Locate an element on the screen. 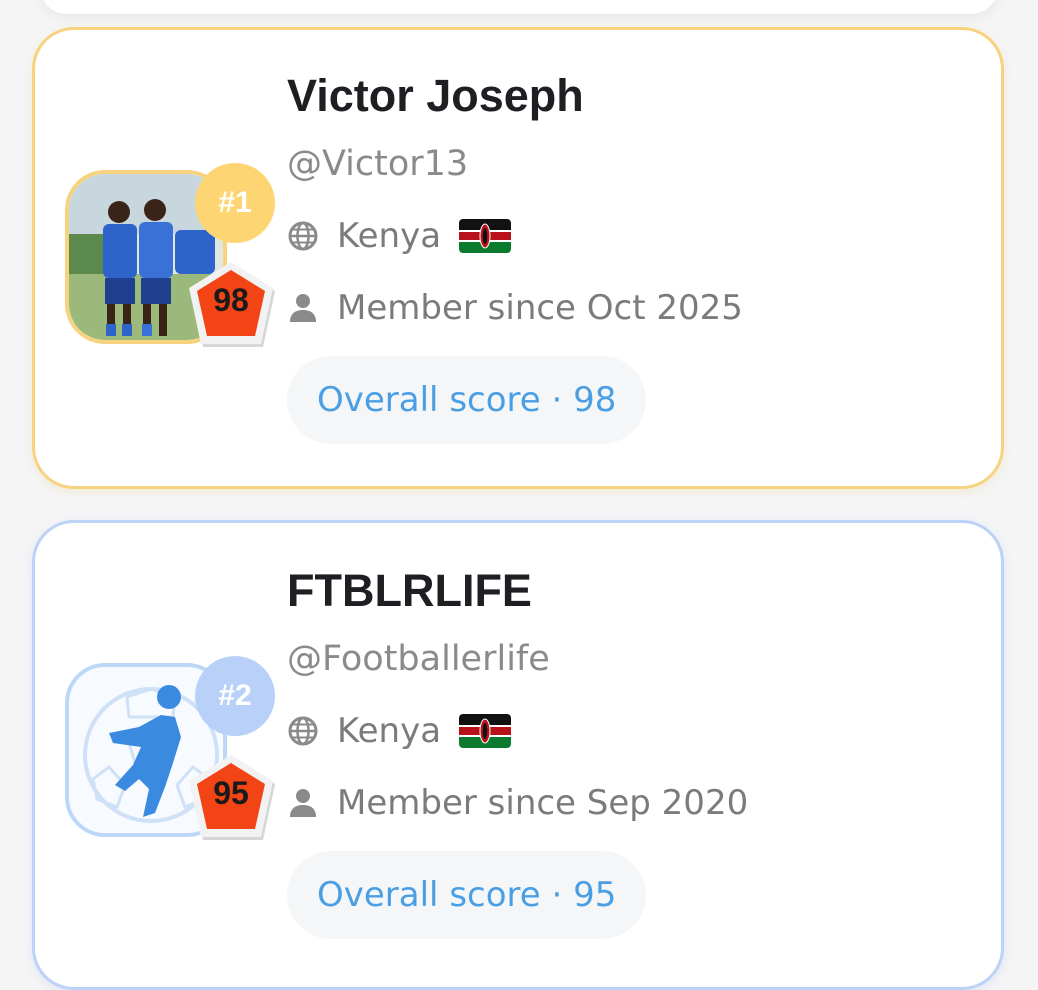 The height and width of the screenshot is (990, 1038). player-name: Victor Joseph is located at coordinates (515, 96).